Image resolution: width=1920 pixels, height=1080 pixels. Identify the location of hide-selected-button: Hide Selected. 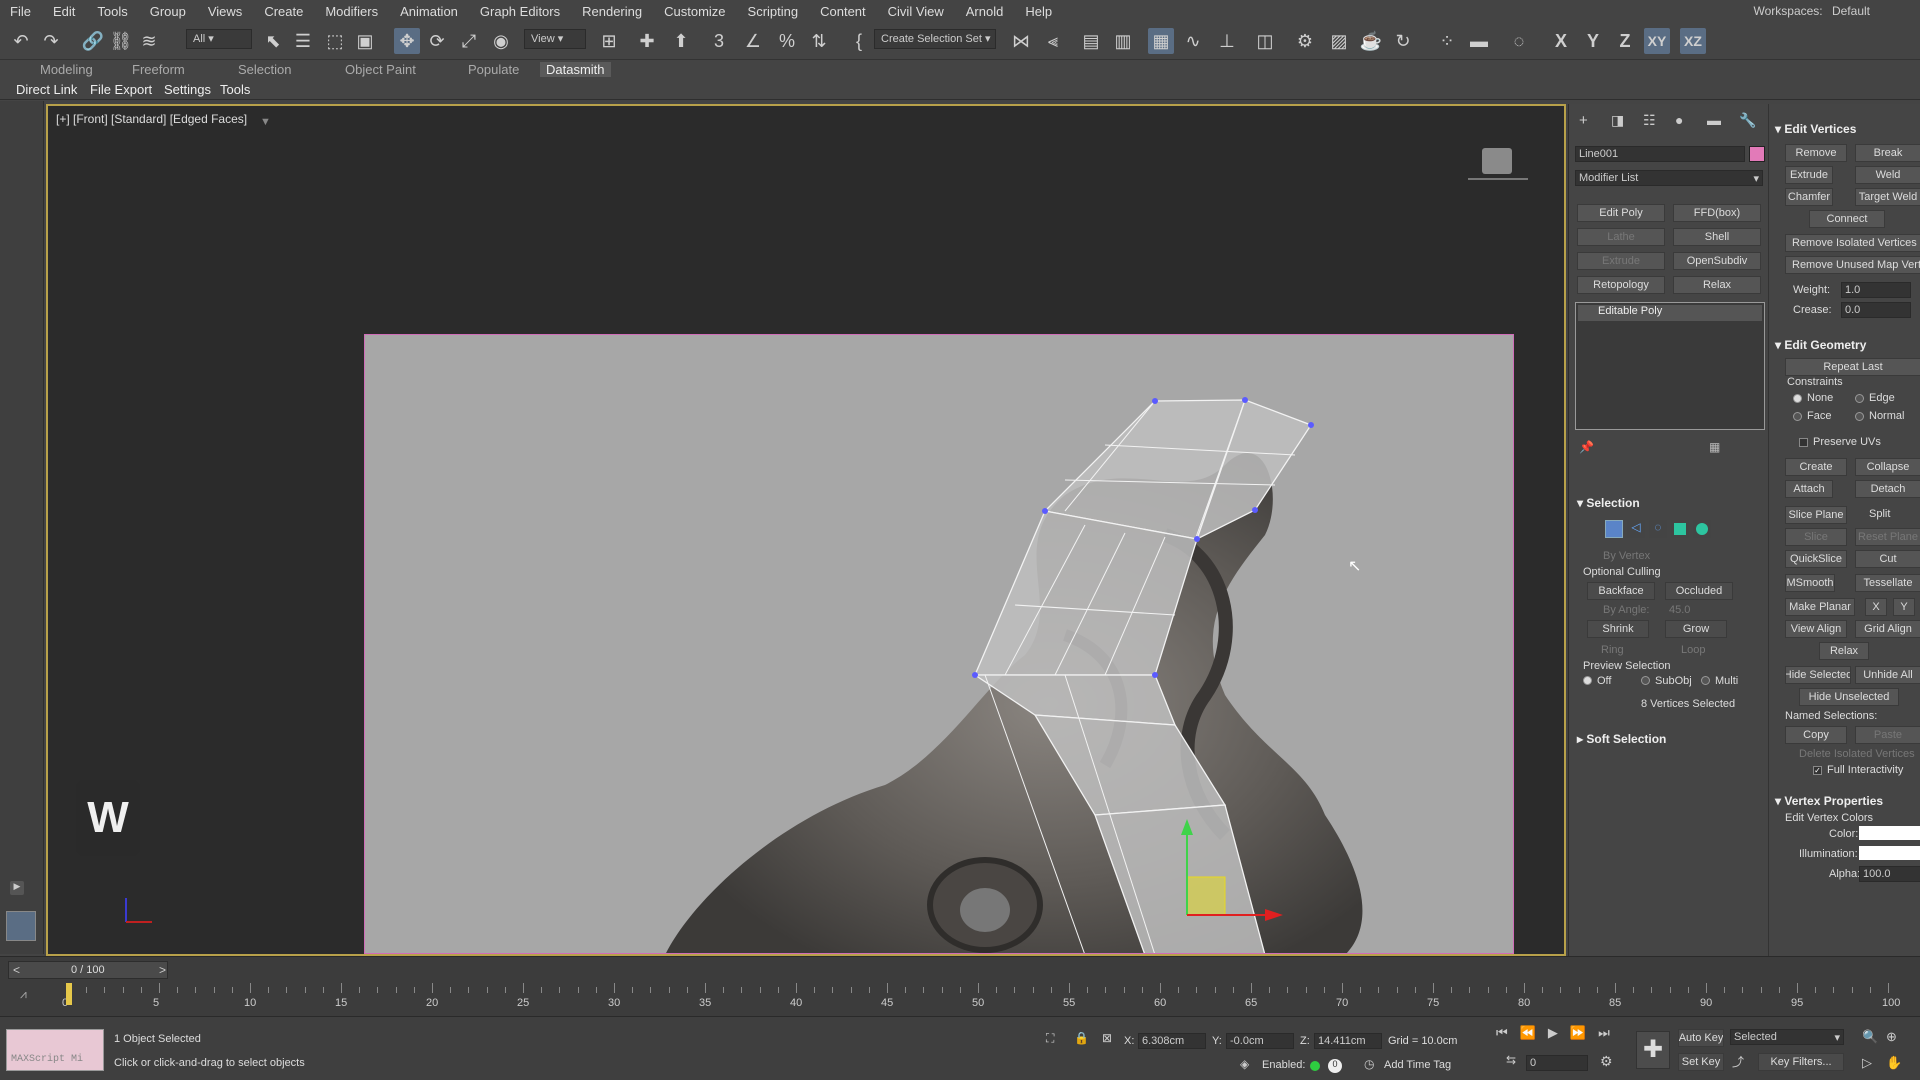
(1818, 675).